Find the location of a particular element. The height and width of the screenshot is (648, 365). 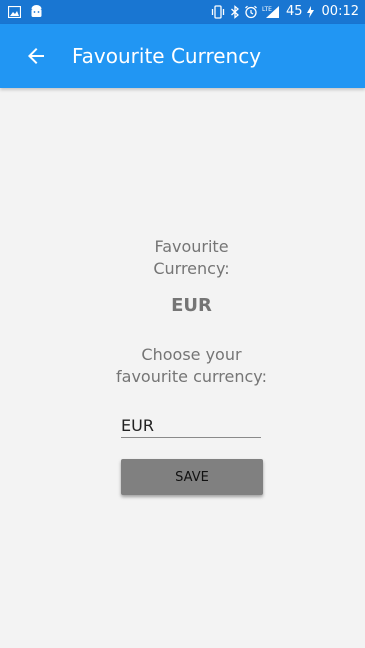

android-icon is located at coordinates (36, 11).